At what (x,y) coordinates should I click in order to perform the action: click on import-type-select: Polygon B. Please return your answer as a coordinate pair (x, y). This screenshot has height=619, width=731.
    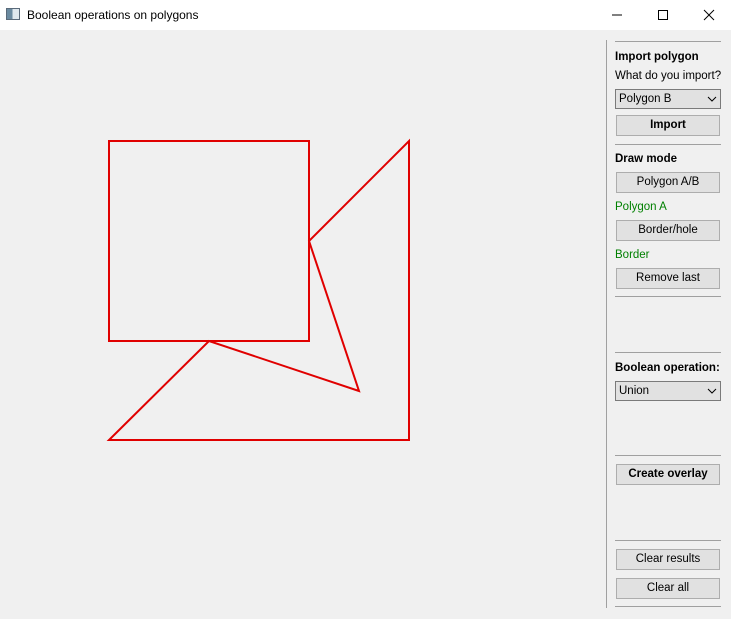
    Looking at the image, I should click on (668, 99).